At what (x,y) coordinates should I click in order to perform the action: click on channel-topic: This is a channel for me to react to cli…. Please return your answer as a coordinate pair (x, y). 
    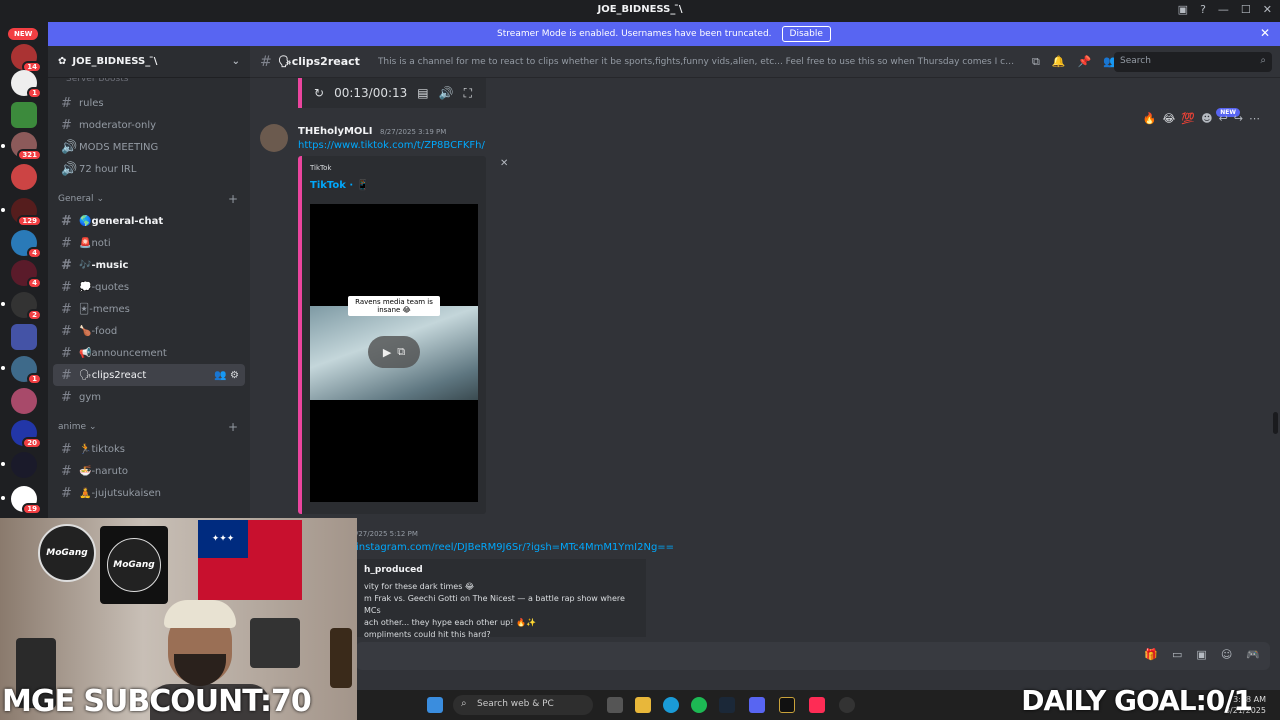
    Looking at the image, I should click on (698, 62).